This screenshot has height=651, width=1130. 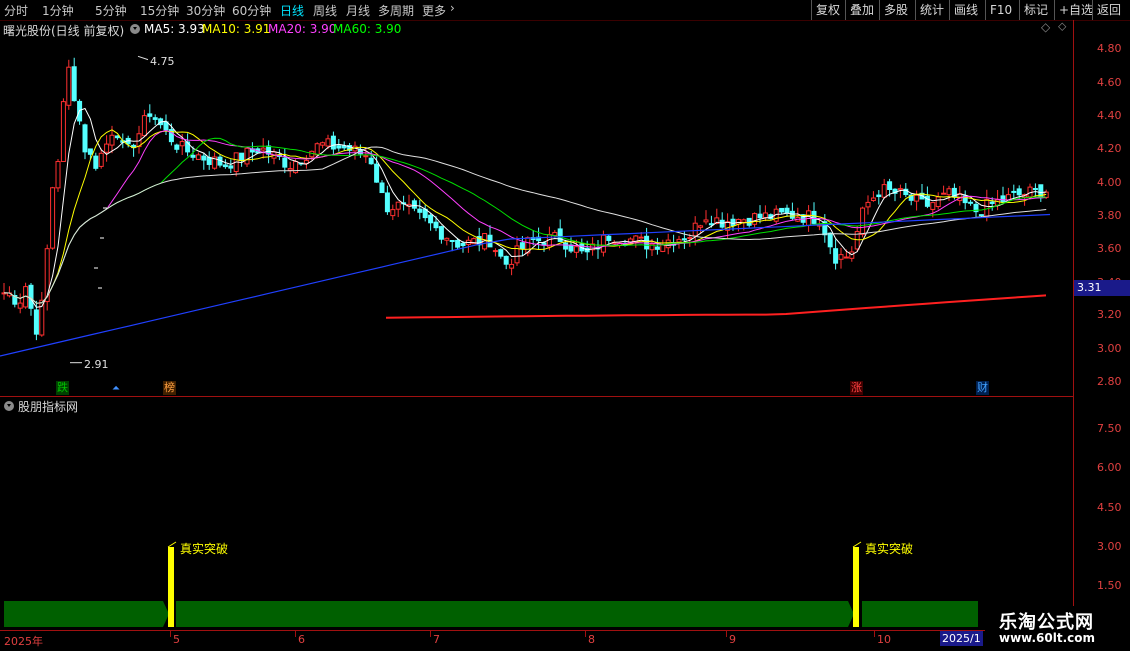 What do you see at coordinates (1000, 10) in the screenshot?
I see `f10-button: F10` at bounding box center [1000, 10].